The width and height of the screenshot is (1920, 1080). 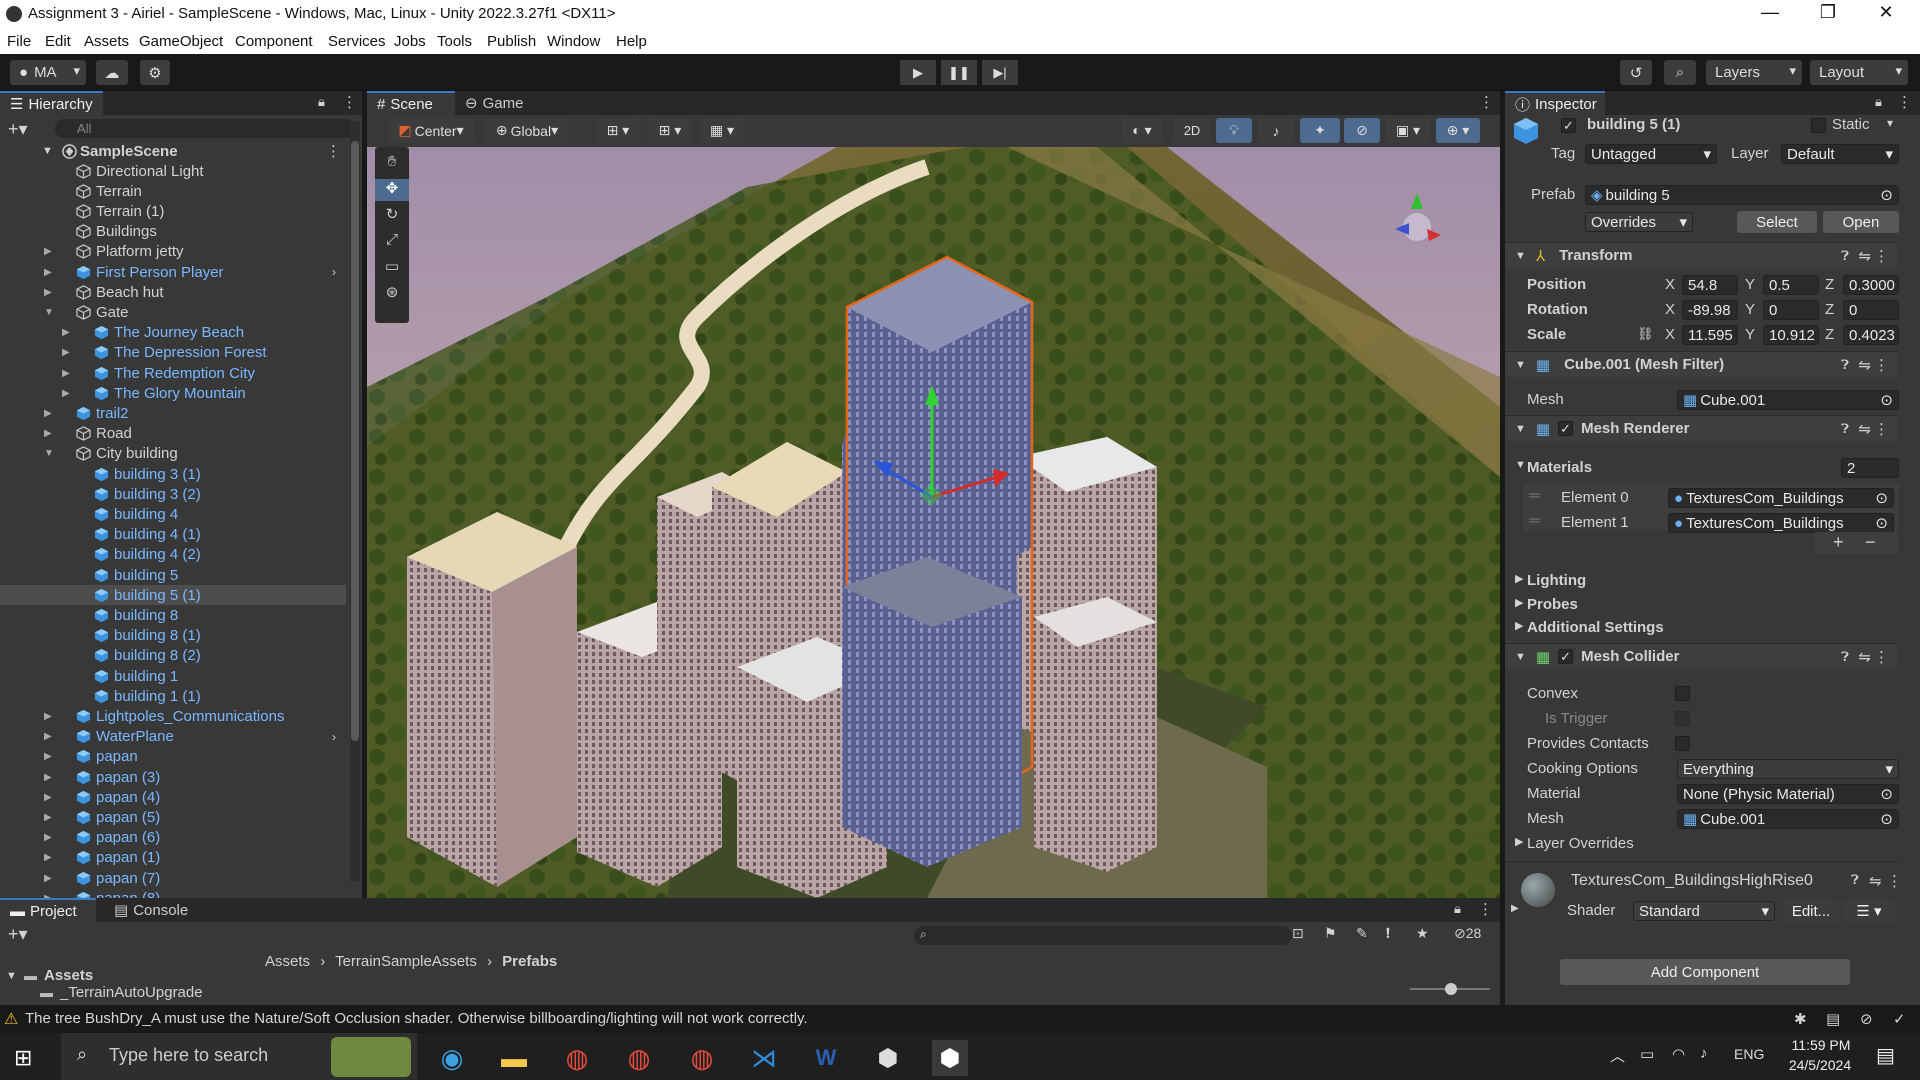 What do you see at coordinates (173, 393) in the screenshot?
I see `hierarchy-item: ▶ The Glory Mountain` at bounding box center [173, 393].